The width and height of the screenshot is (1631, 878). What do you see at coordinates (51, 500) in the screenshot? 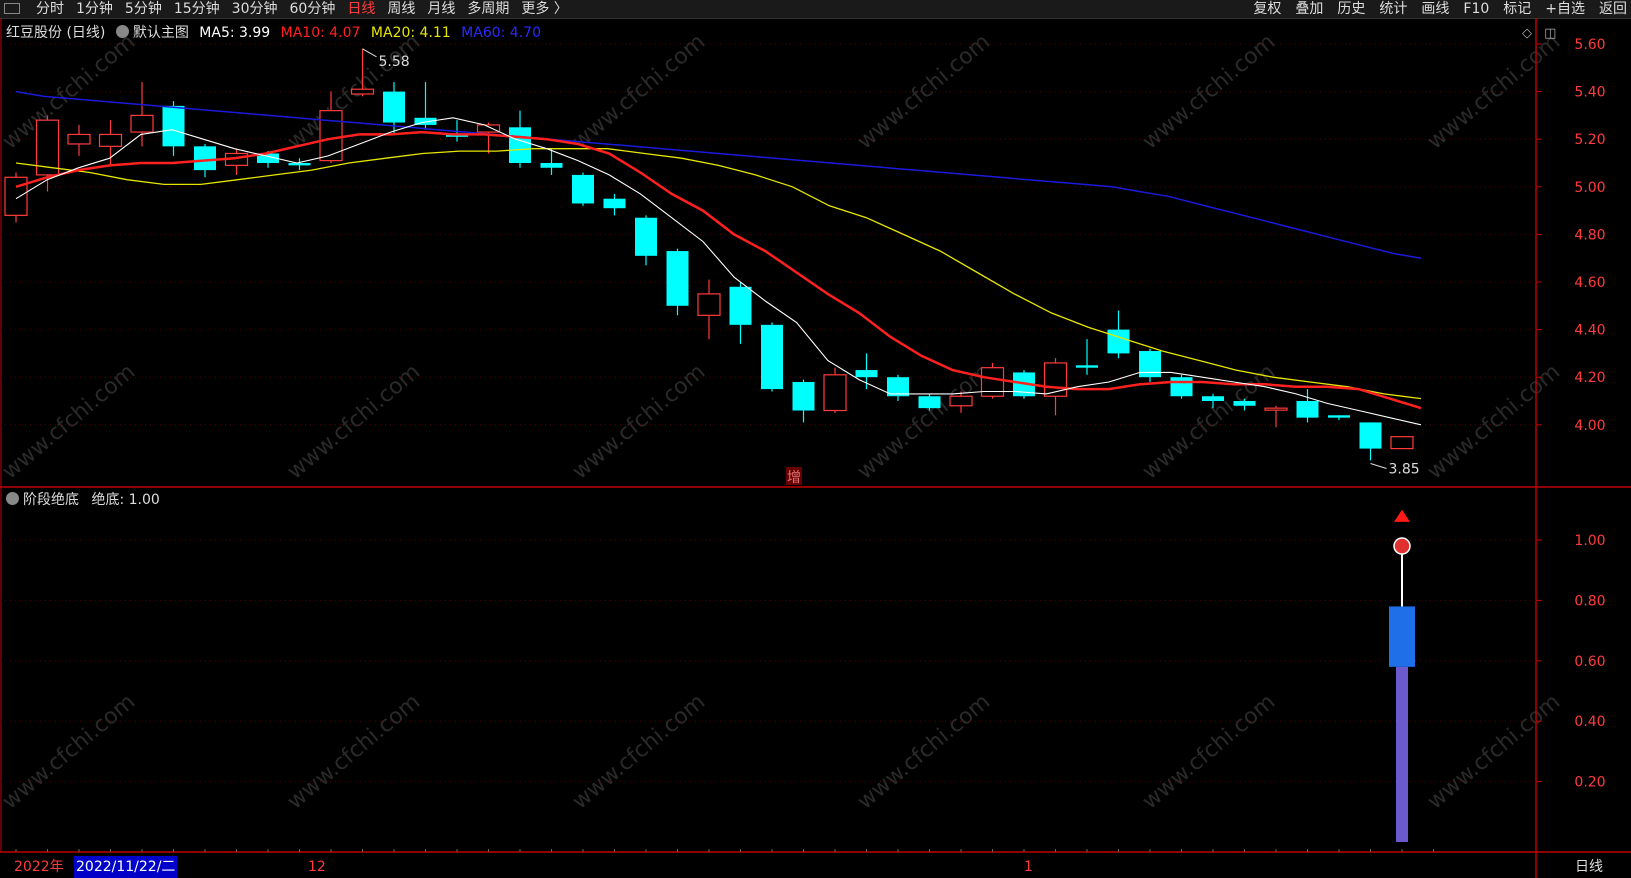
I see `indicator-name: 阶段绝底` at bounding box center [51, 500].